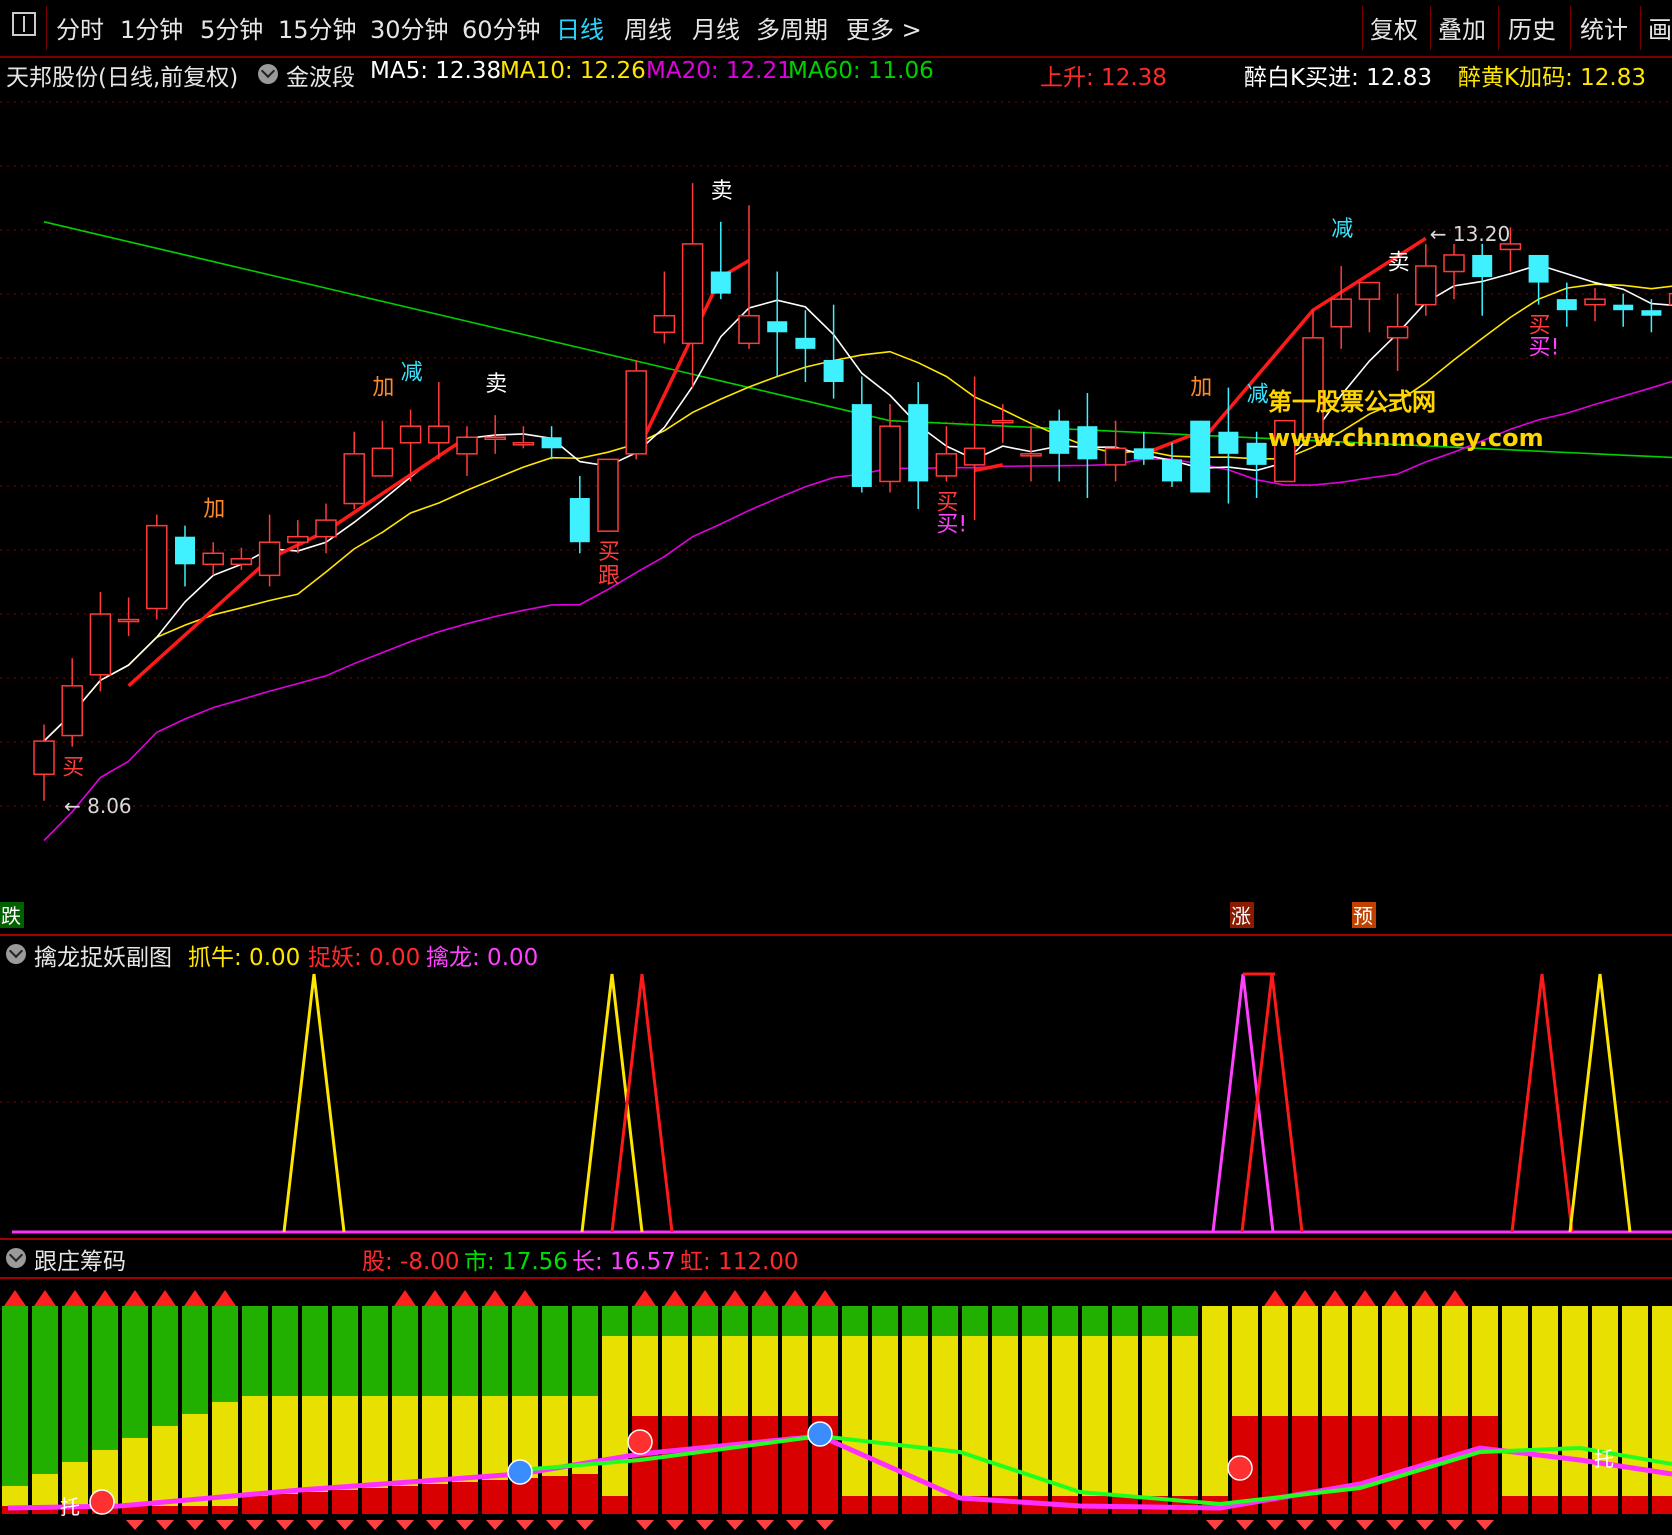 The height and width of the screenshot is (1535, 1672). I want to click on tab-weekly: 周线, so click(648, 27).